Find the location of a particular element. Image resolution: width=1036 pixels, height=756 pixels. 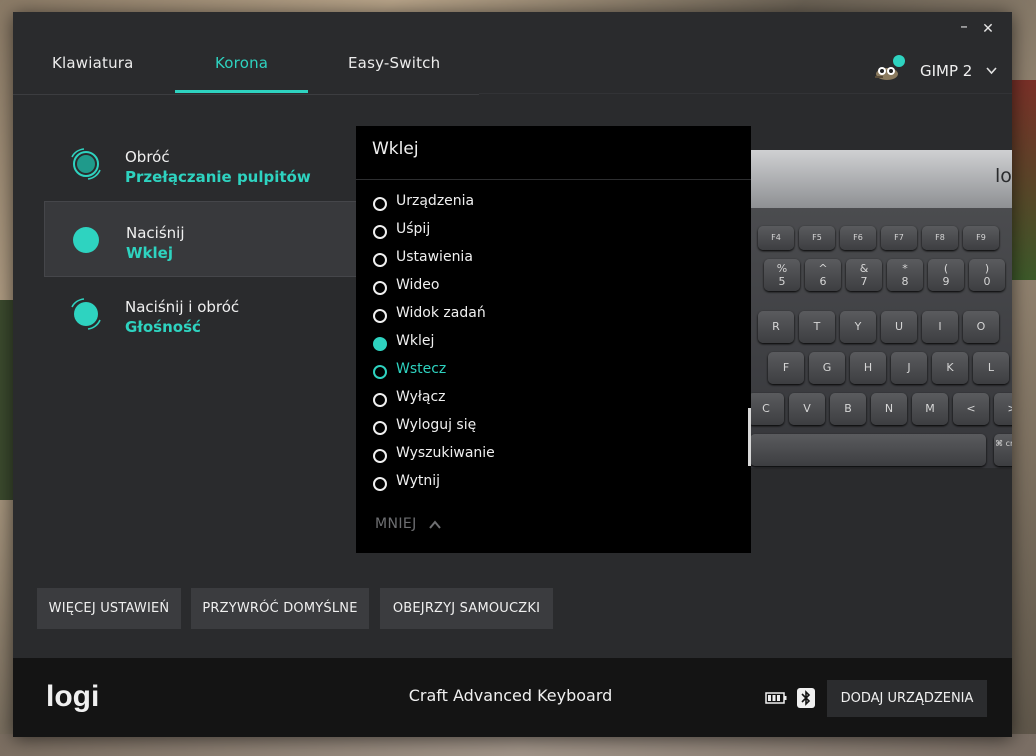

key-n: N is located at coordinates (889, 409).